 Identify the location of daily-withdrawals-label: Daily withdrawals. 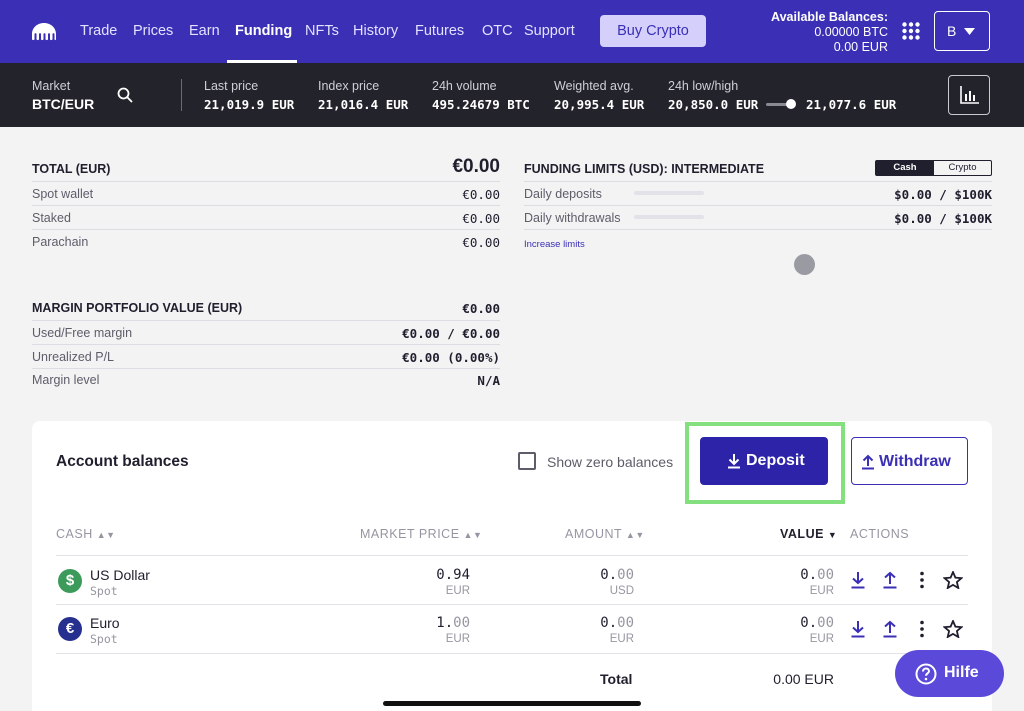
(572, 218).